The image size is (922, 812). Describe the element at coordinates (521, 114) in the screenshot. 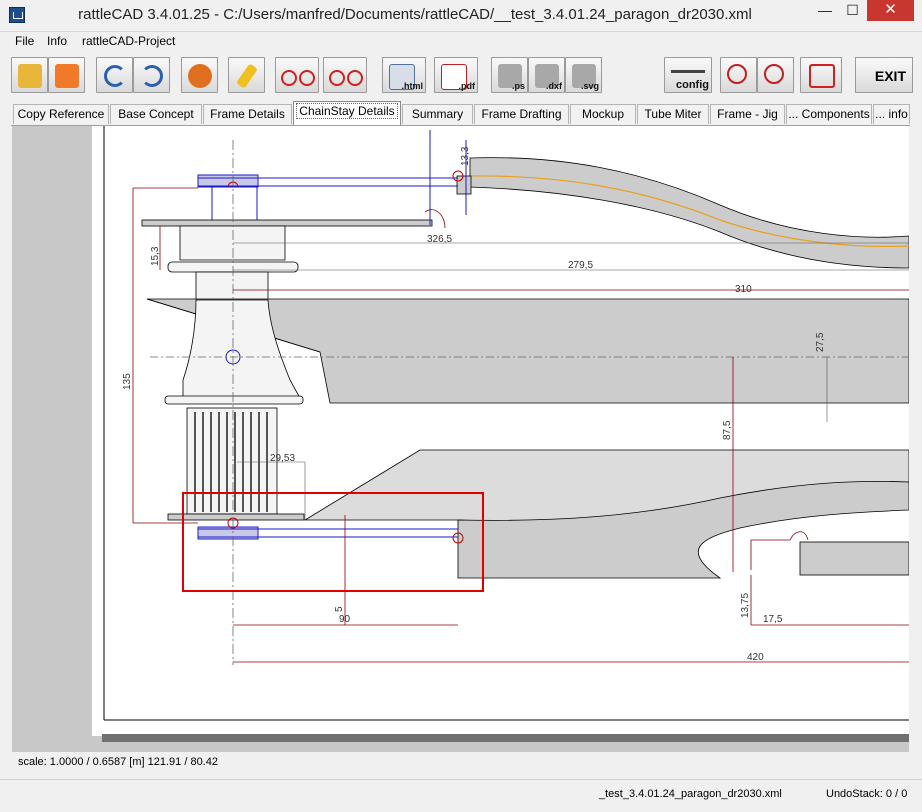

I see `tab-frame-drafting: Frame Drafting` at that location.